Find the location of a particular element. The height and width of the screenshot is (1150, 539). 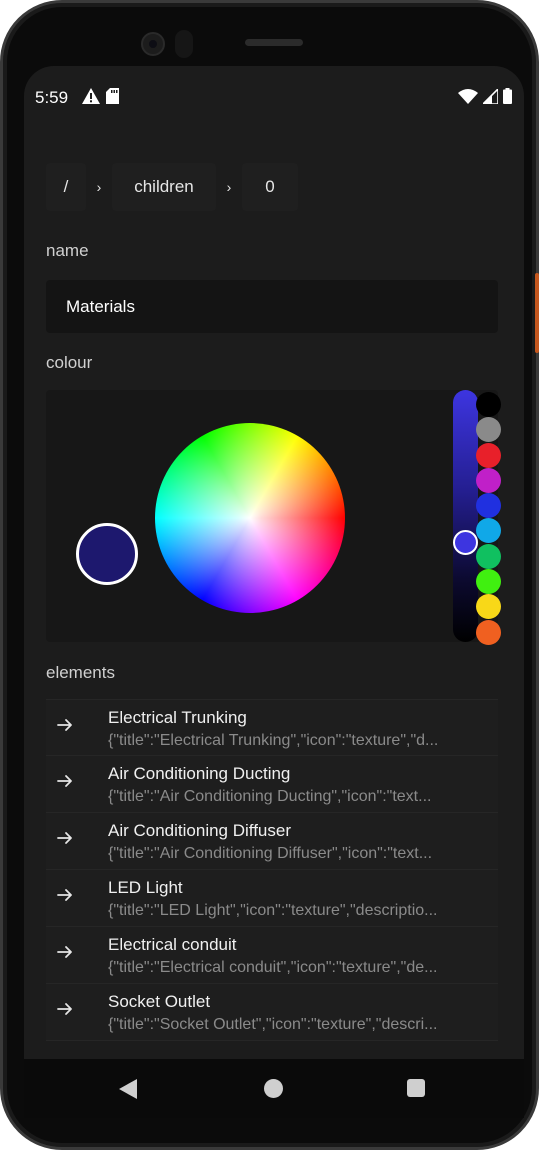

recents-icon is located at coordinates (416, 1088).